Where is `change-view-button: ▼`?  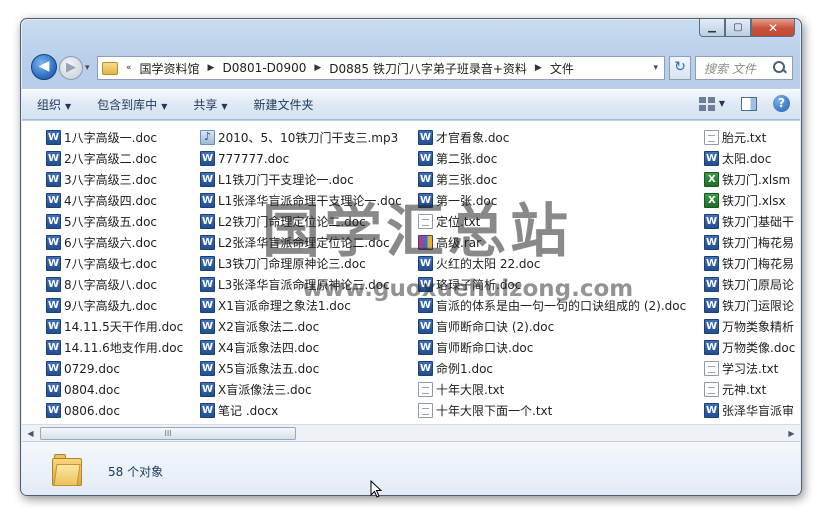
change-view-button: ▼ is located at coordinates (711, 103).